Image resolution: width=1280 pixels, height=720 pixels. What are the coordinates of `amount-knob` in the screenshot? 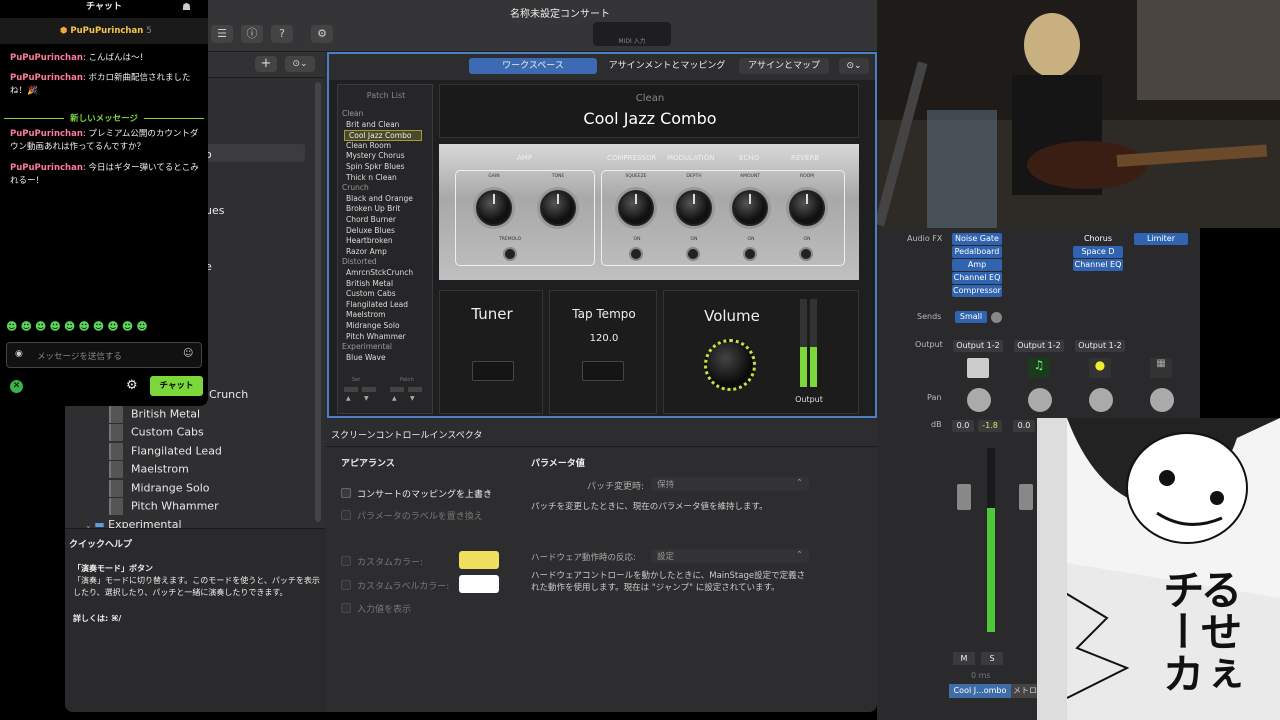 It's located at (750, 208).